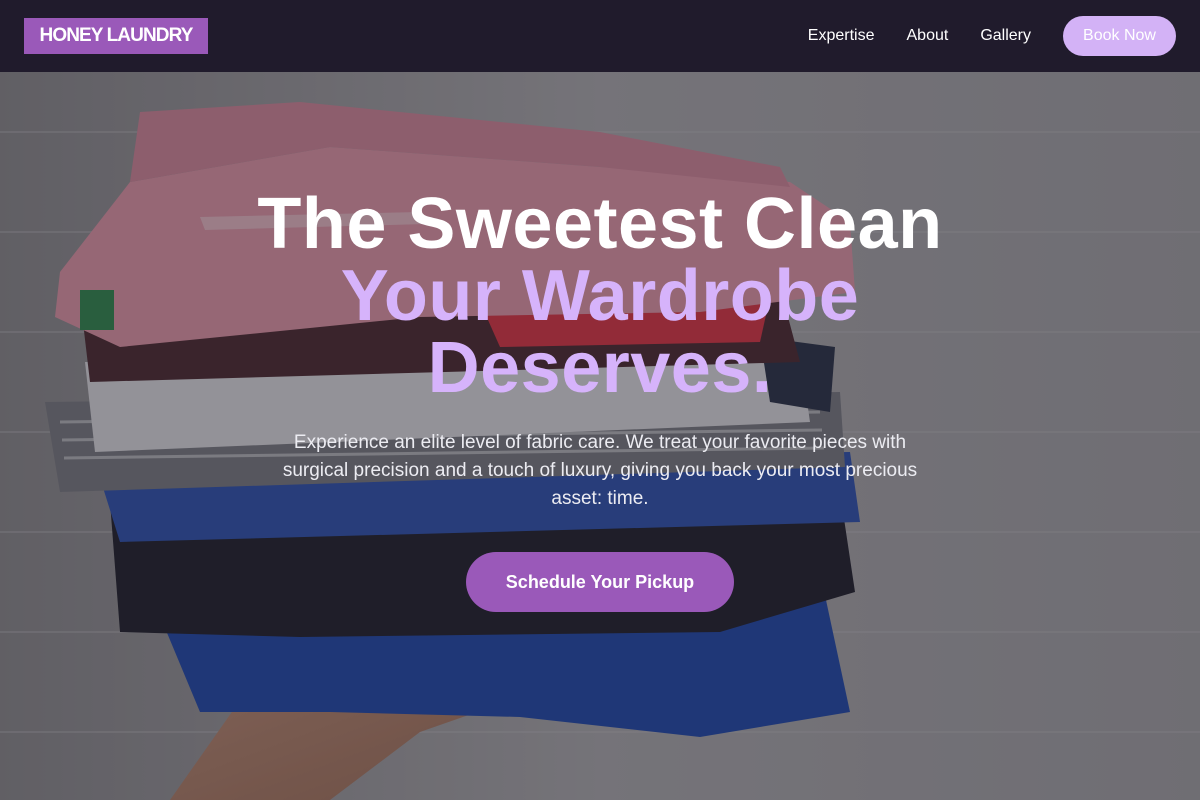 The width and height of the screenshot is (1200, 800). Describe the element at coordinates (1005, 36) in the screenshot. I see `nav-link-gallery: Gallery` at that location.